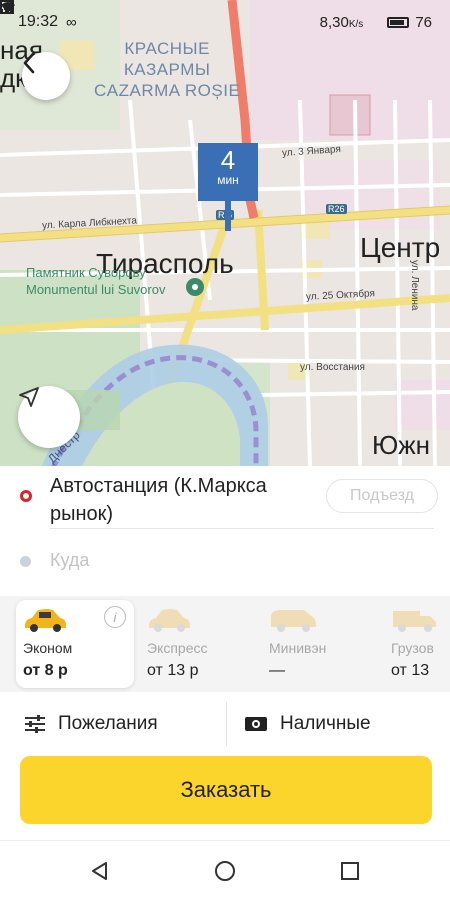 Image resolution: width=450 pixels, height=900 pixels. I want to click on sliders-icon, so click(35, 724).